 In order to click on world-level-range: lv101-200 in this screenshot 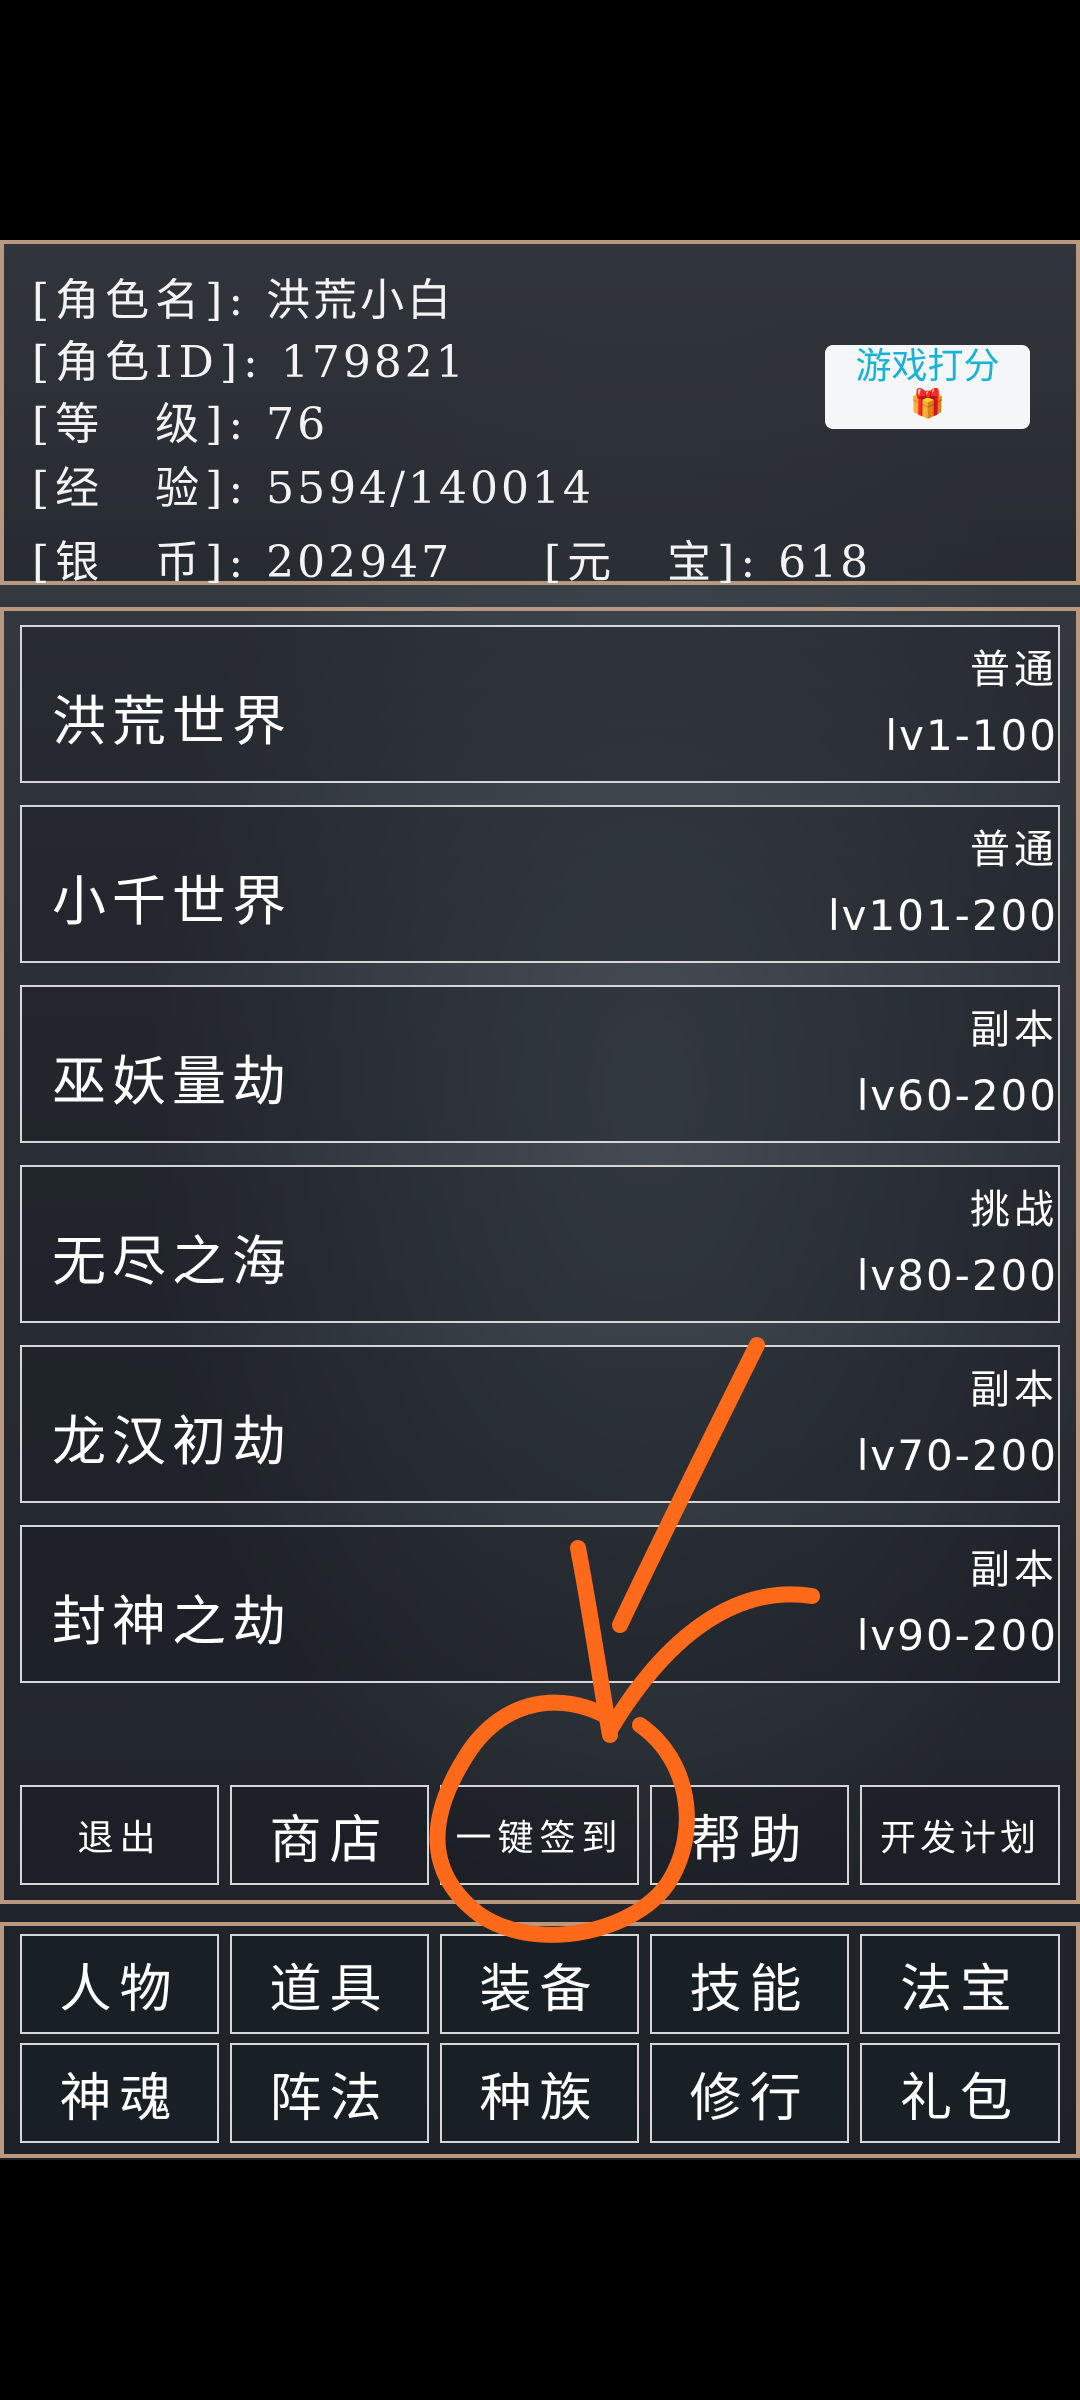, I will do `click(942, 915)`.